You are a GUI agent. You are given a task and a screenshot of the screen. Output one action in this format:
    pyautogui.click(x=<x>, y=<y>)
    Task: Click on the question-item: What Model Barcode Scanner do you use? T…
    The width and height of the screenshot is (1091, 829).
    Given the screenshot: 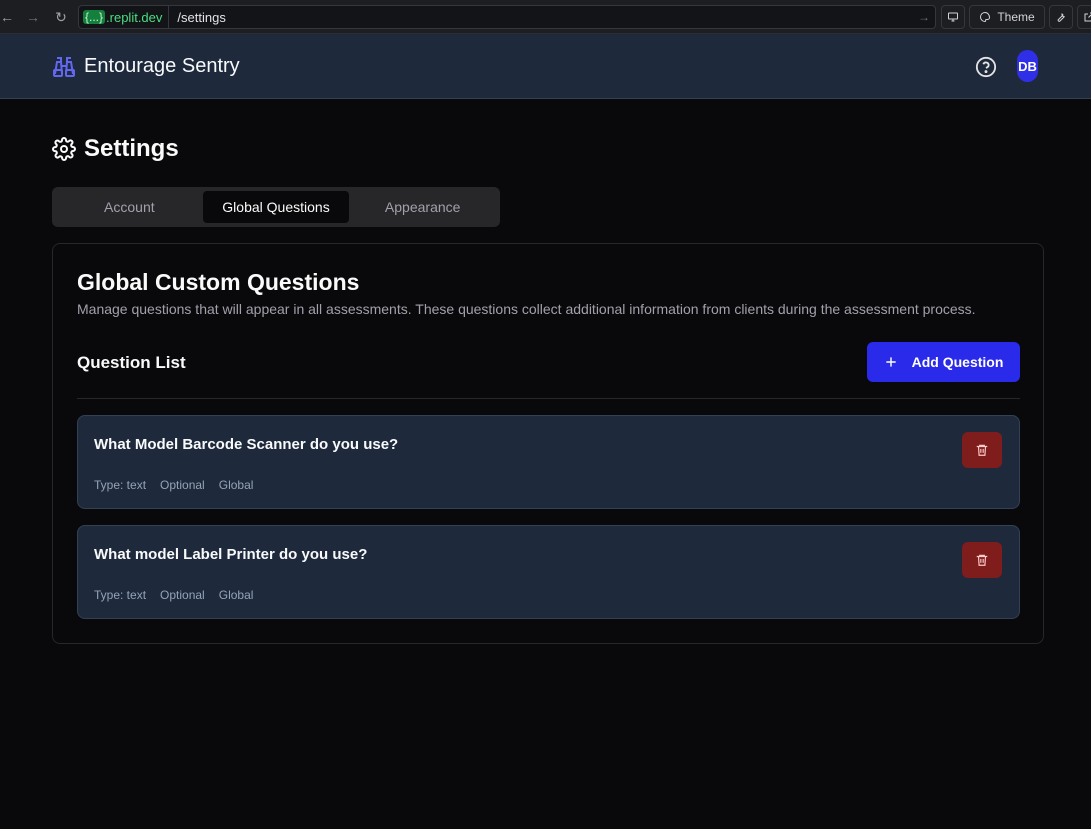 What is the action you would take?
    pyautogui.click(x=548, y=462)
    